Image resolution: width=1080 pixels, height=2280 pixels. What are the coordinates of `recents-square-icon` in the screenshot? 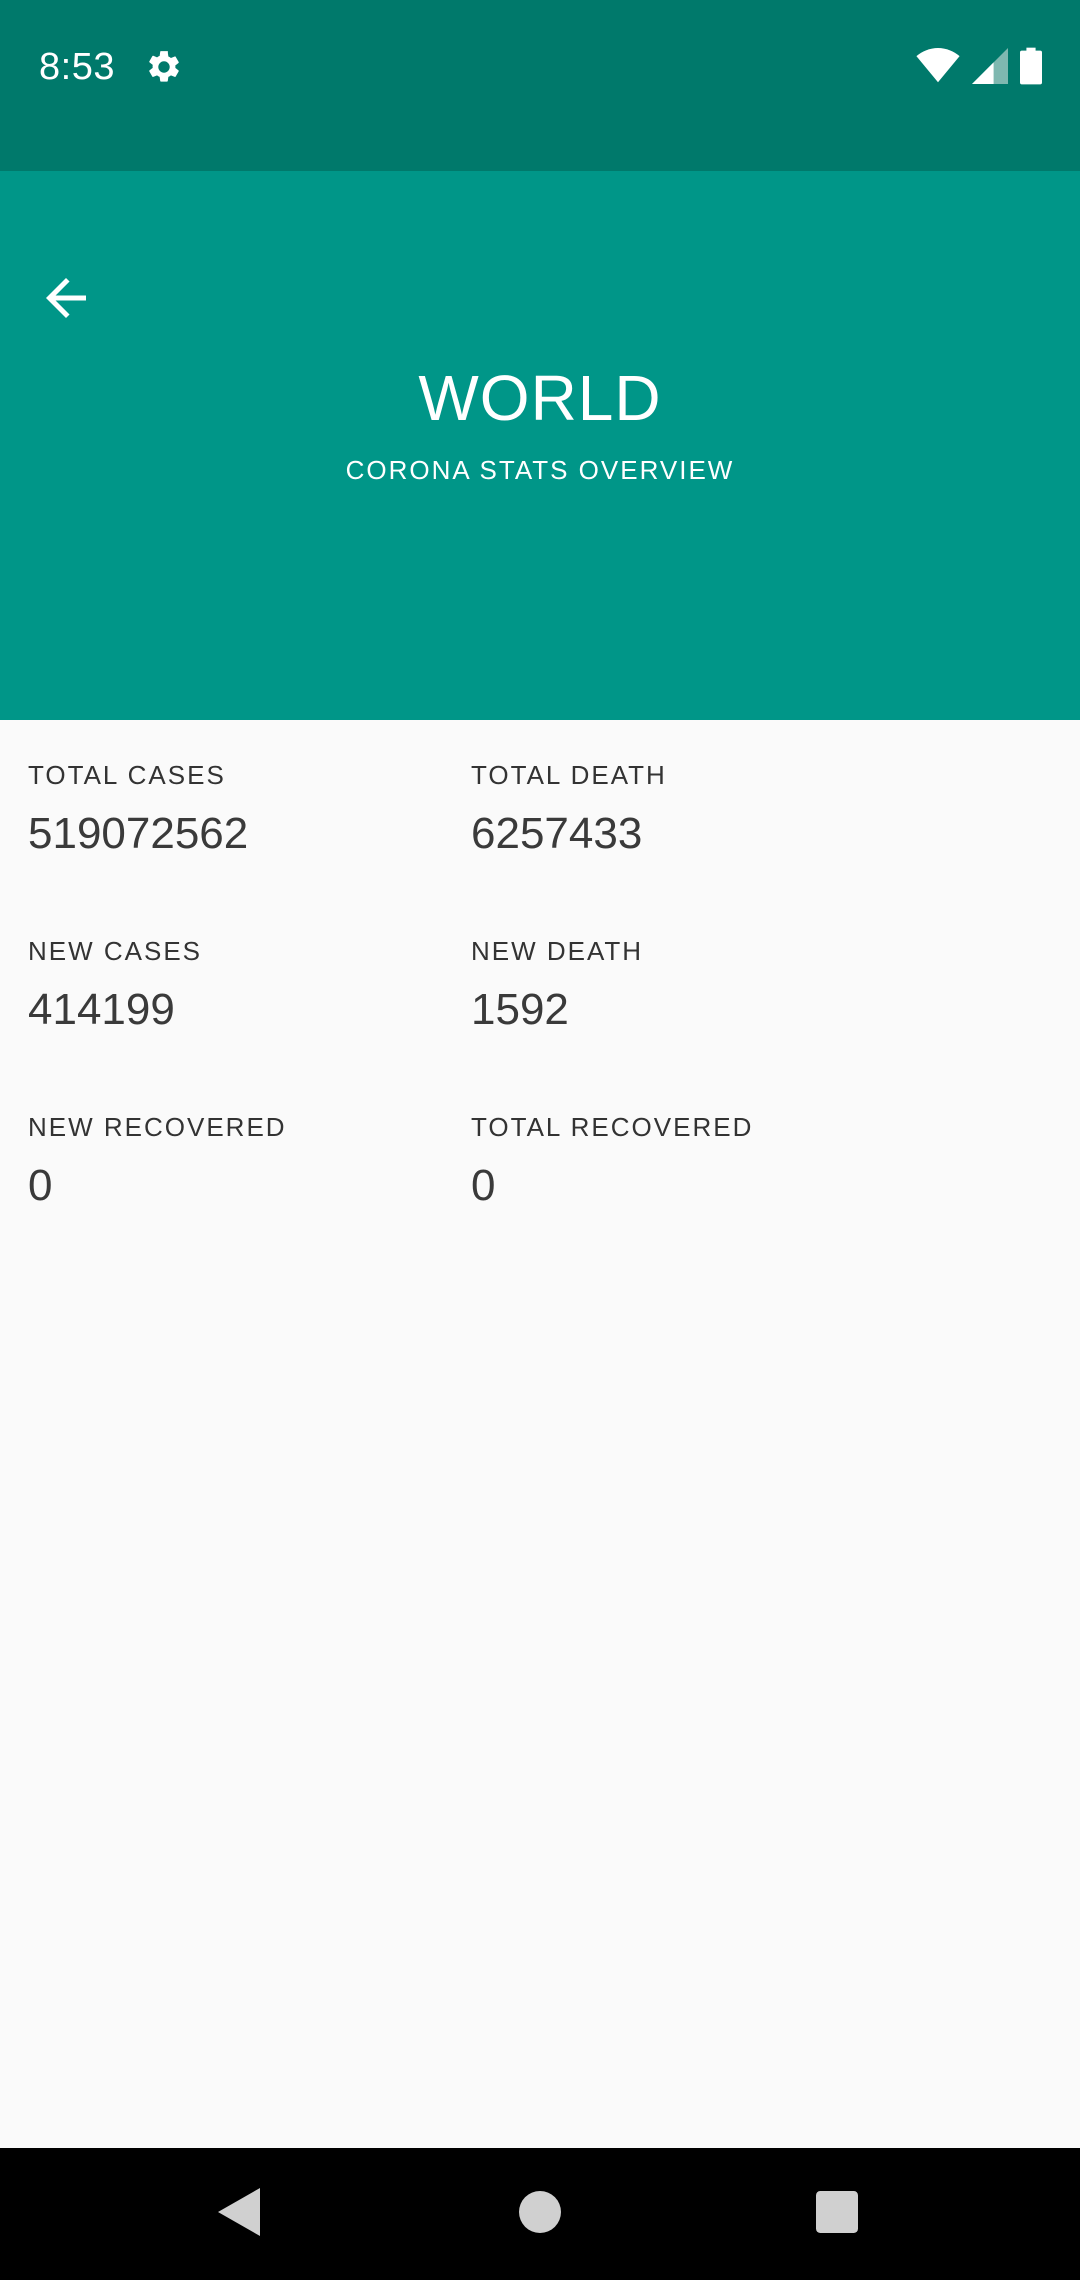 It's located at (837, 2214).